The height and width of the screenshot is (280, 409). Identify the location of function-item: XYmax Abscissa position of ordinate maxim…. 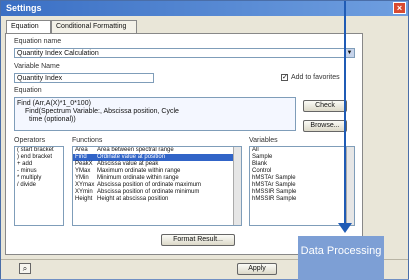
(157, 185).